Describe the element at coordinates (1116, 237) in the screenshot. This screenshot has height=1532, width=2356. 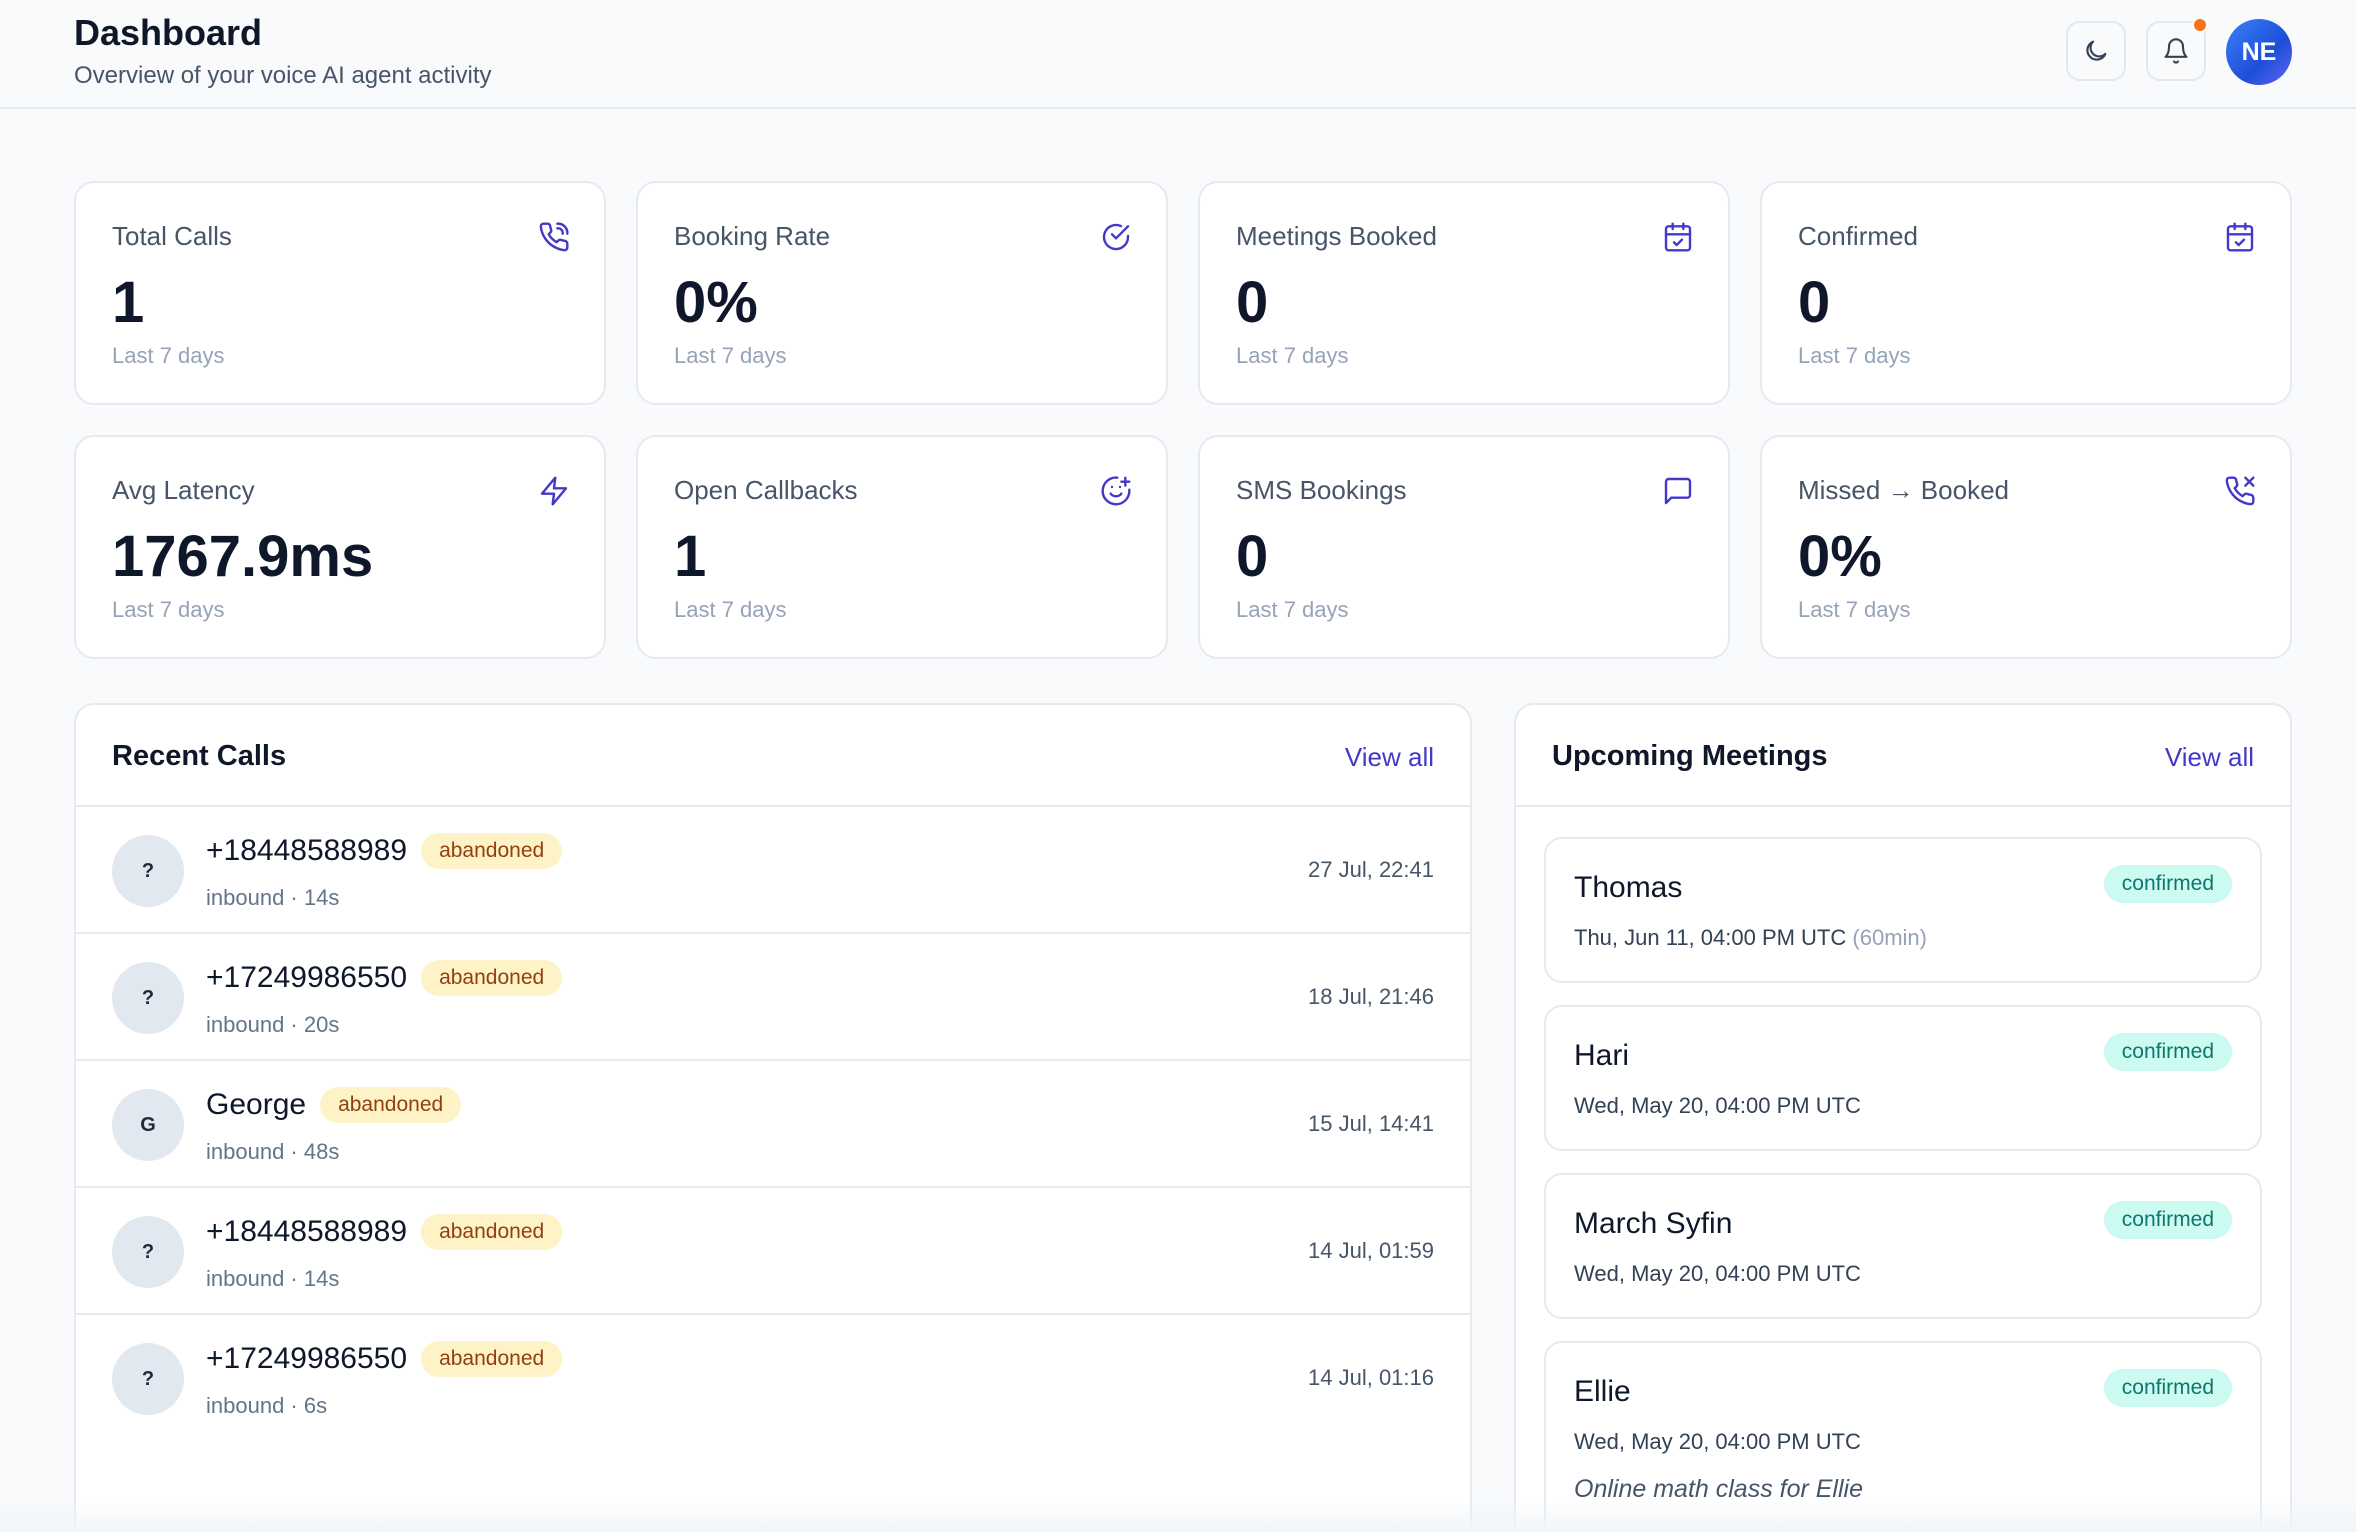
I see `check-circle-icon` at that location.